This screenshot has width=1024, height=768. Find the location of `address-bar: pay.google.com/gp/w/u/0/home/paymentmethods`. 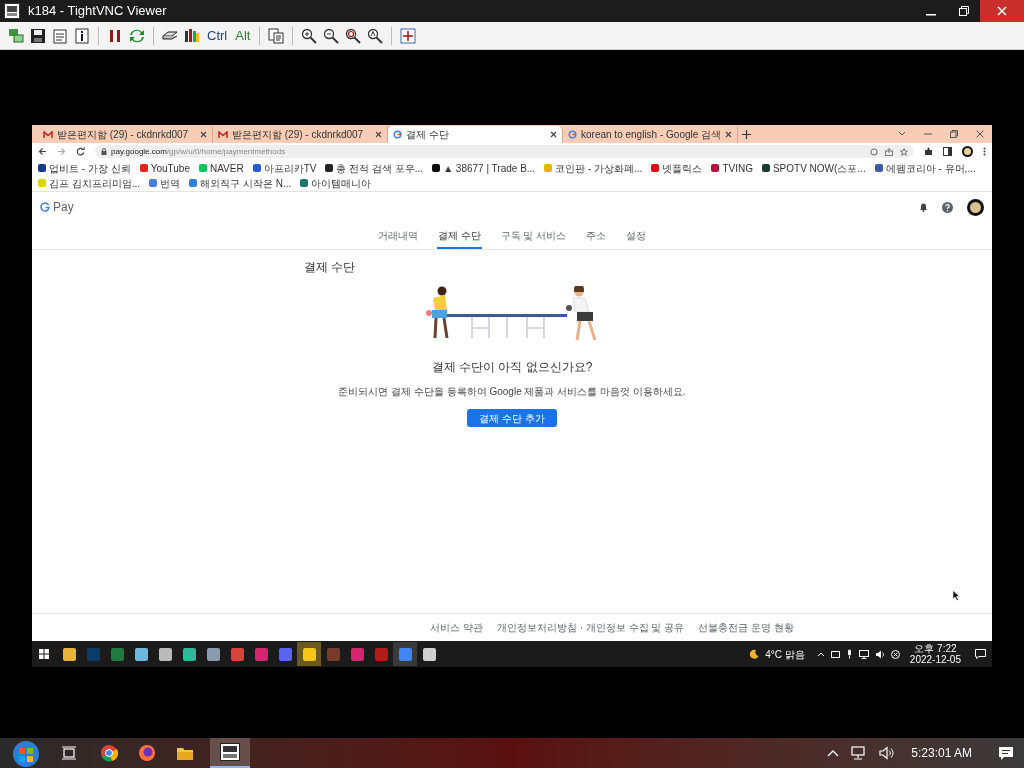

address-bar: pay.google.com/gp/w/u/0/home/paymentmethods is located at coordinates (504, 151).